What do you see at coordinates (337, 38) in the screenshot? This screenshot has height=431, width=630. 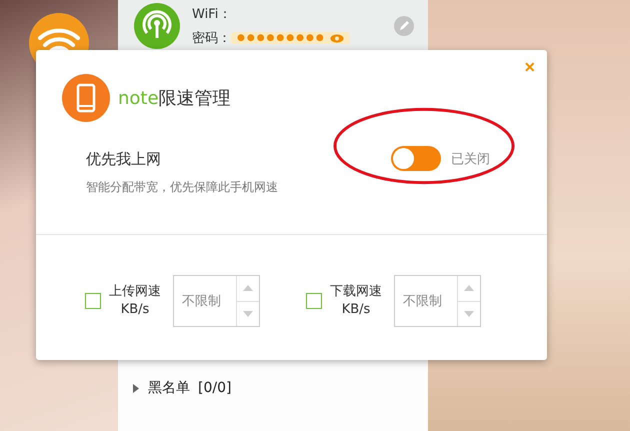 I see `eye-icon` at bounding box center [337, 38].